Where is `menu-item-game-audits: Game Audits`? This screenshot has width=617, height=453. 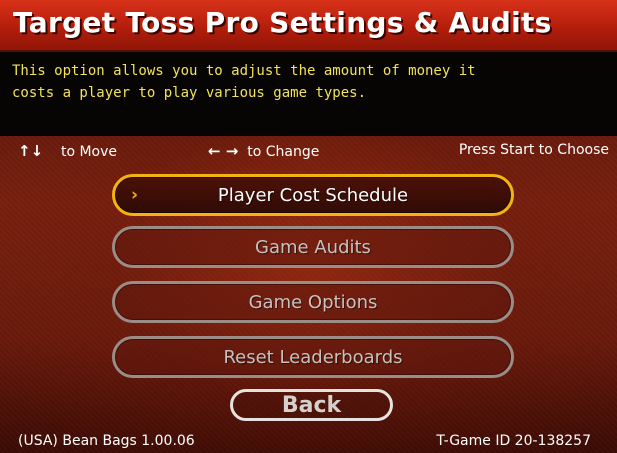
menu-item-game-audits: Game Audits is located at coordinates (313, 247).